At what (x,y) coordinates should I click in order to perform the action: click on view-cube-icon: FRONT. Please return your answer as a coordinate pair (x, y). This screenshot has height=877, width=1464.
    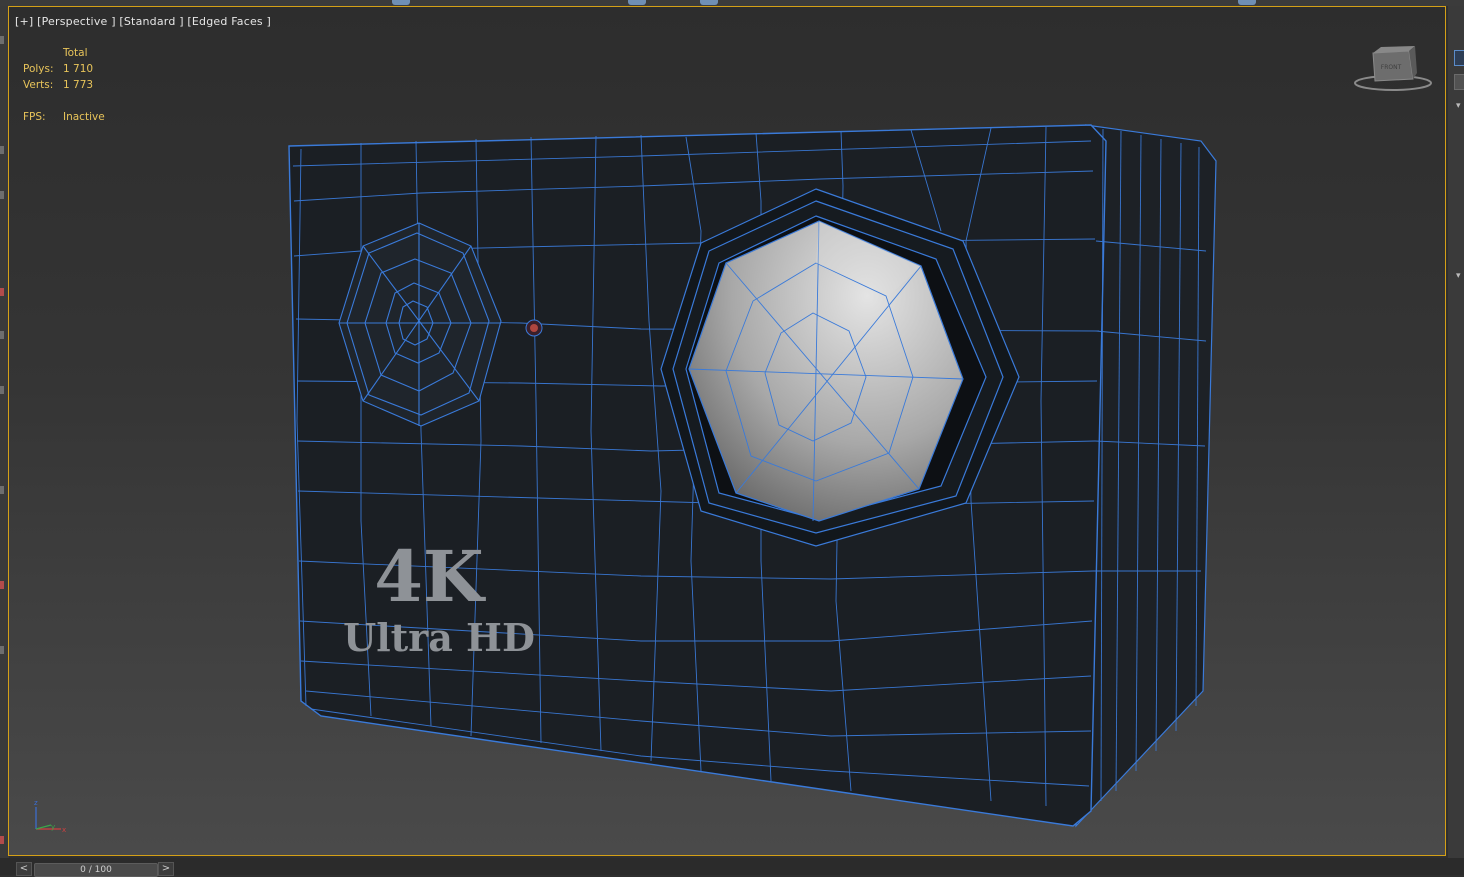
    Looking at the image, I should click on (1396, 71).